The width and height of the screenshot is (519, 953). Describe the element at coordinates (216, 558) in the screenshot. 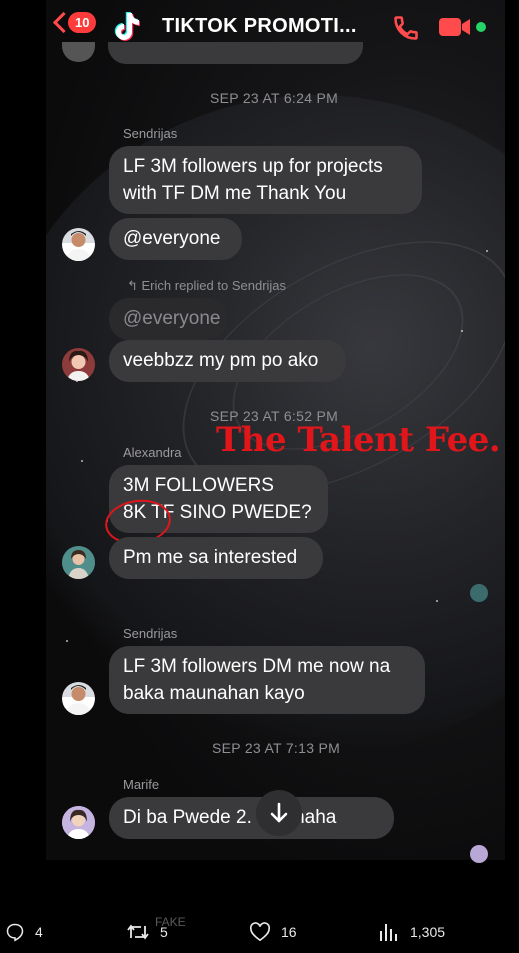

I see `message-bubble: Pm me sa interested` at that location.